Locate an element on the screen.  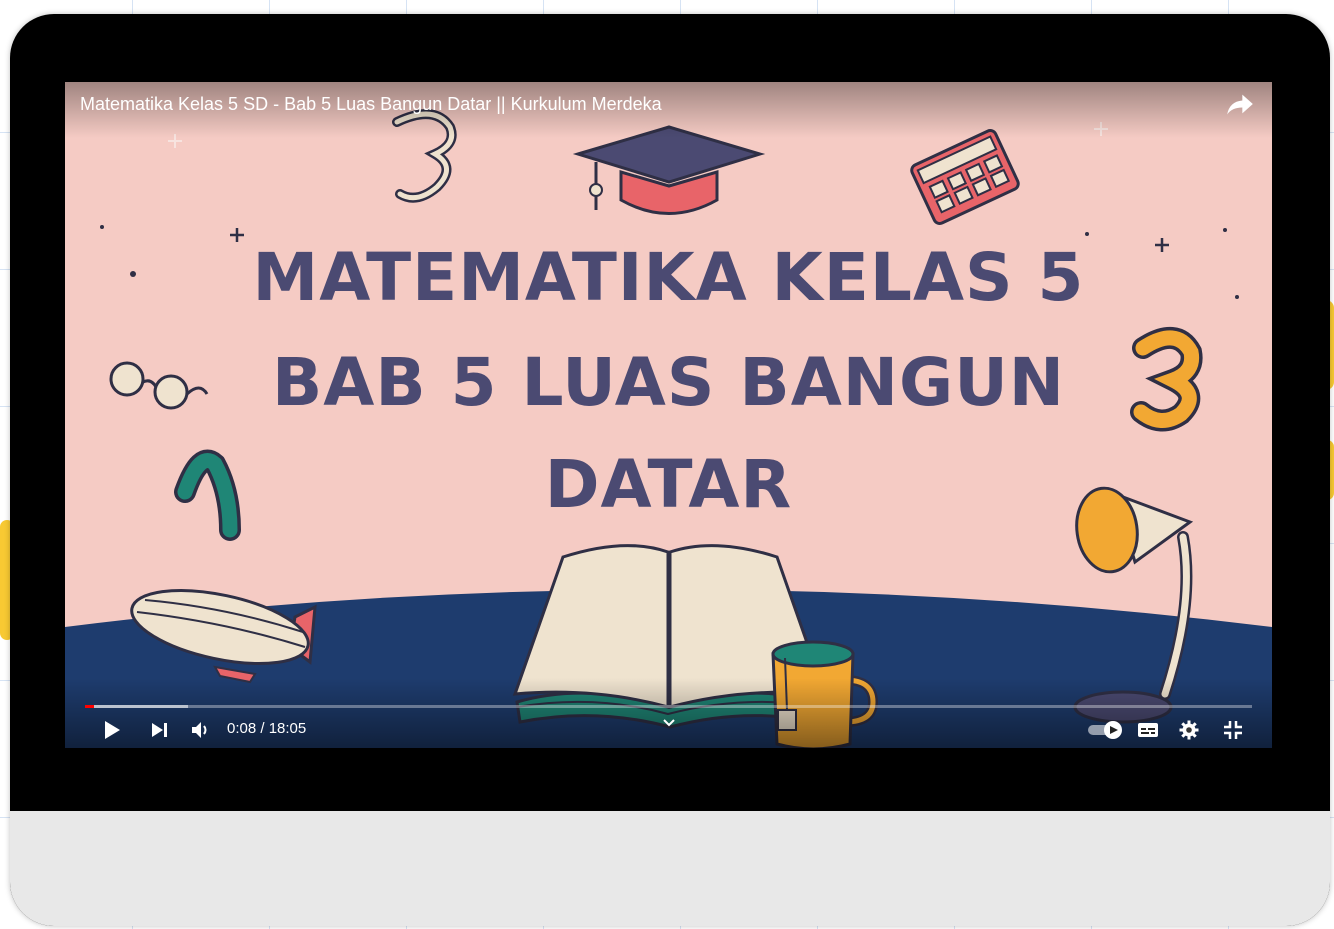
gear-icon is located at coordinates (1189, 730).